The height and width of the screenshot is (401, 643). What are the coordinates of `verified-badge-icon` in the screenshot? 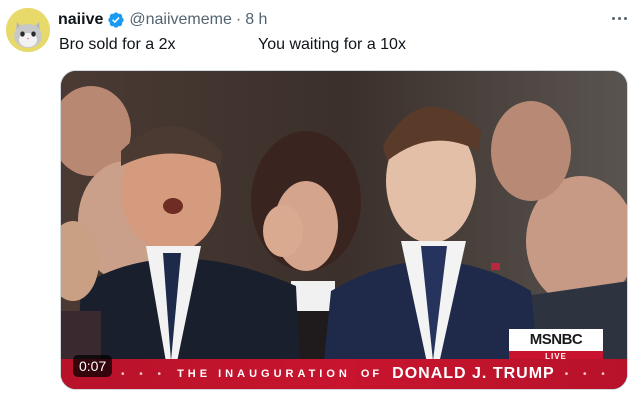 It's located at (116, 20).